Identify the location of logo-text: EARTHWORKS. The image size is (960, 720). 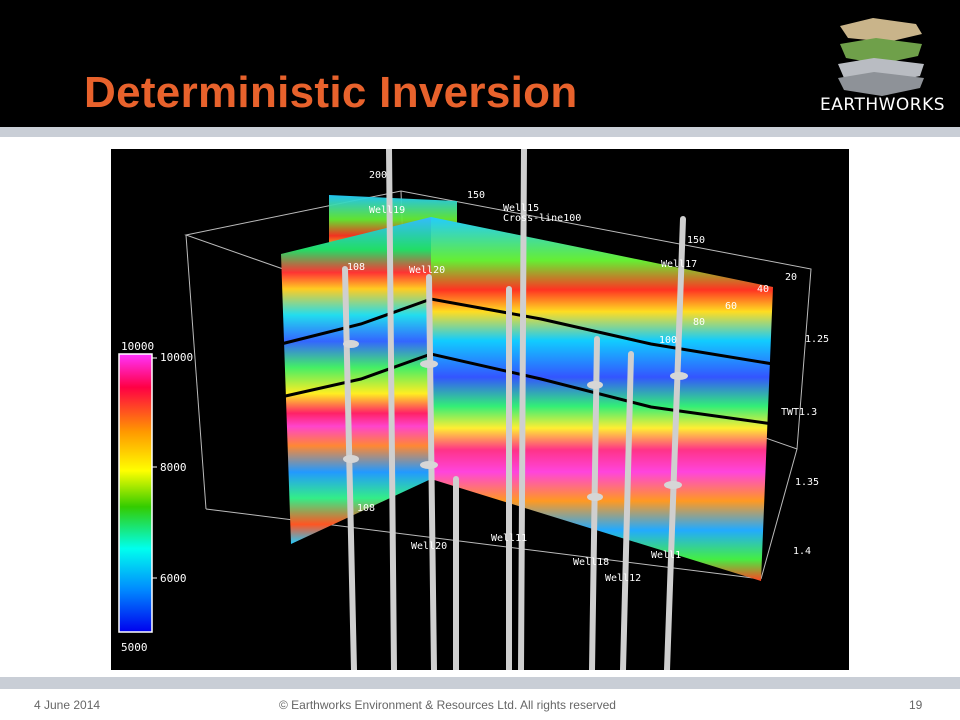
(883, 105).